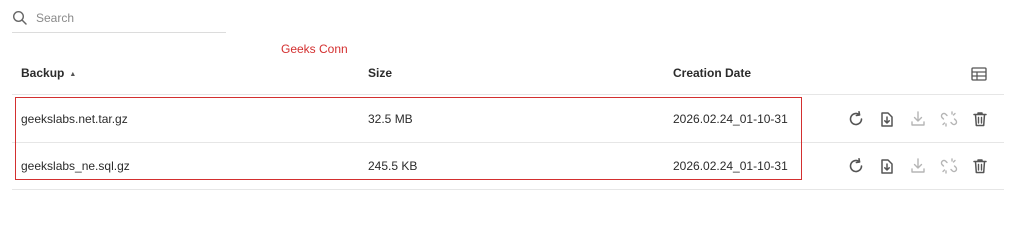 The height and width of the screenshot is (240, 1024). What do you see at coordinates (43, 73) in the screenshot?
I see `column-header-label: Backup` at bounding box center [43, 73].